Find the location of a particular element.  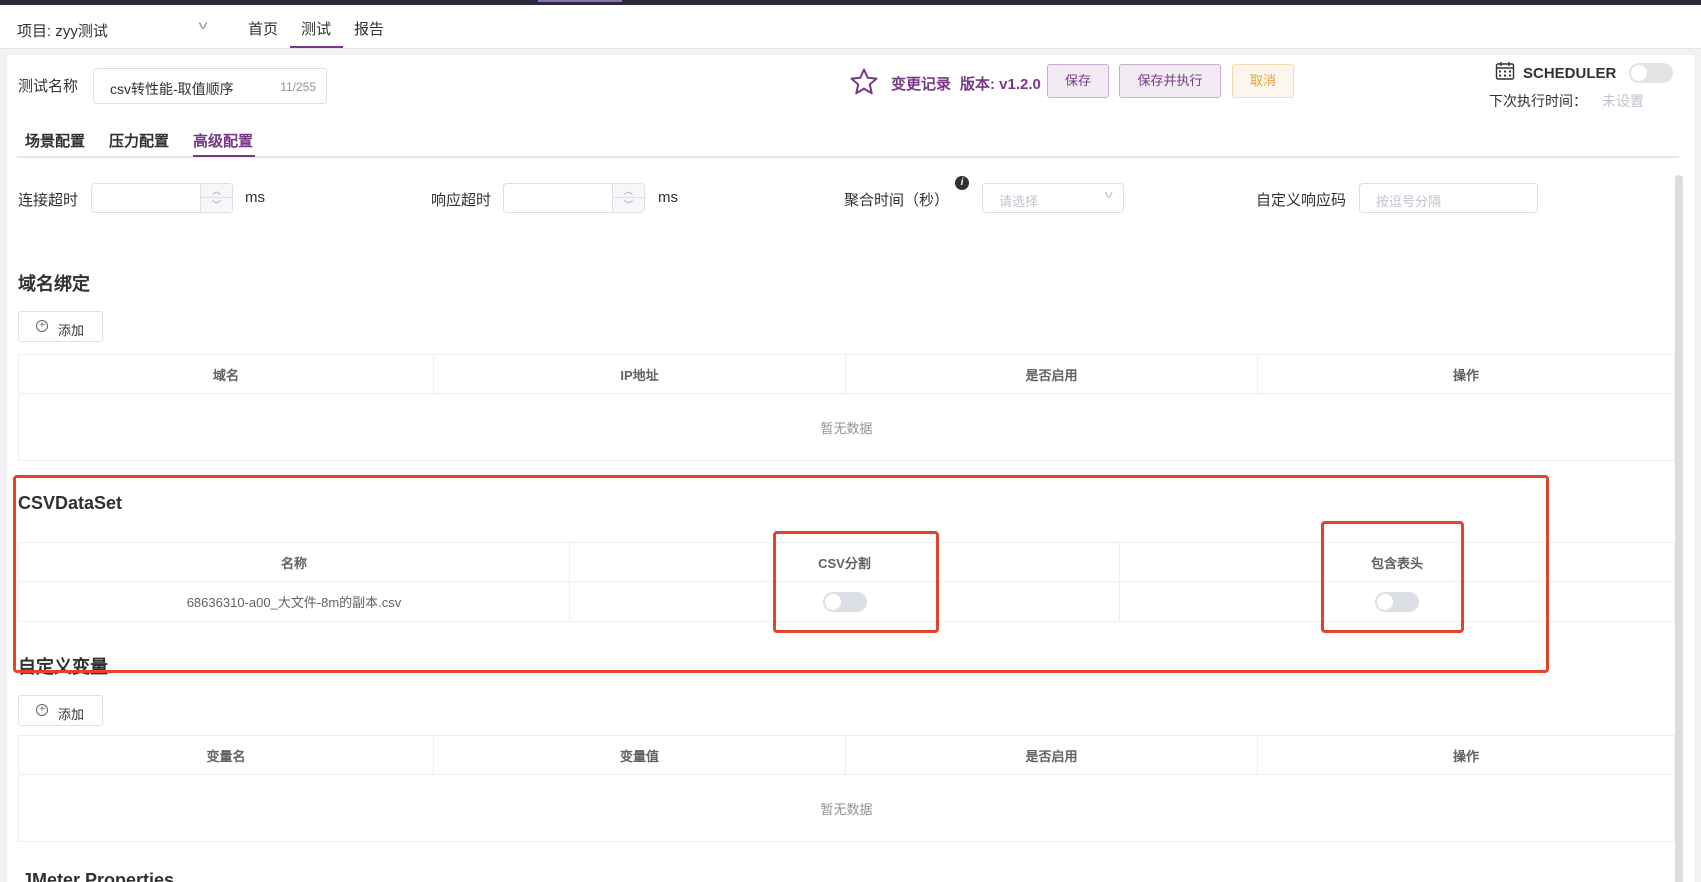

custom-response-code-placeholder: 按逗号分隔 is located at coordinates (1409, 201).